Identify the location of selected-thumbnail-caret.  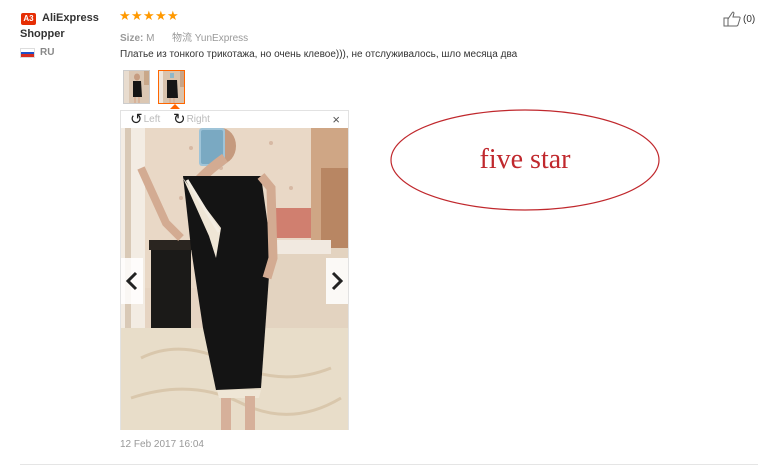
(175, 106).